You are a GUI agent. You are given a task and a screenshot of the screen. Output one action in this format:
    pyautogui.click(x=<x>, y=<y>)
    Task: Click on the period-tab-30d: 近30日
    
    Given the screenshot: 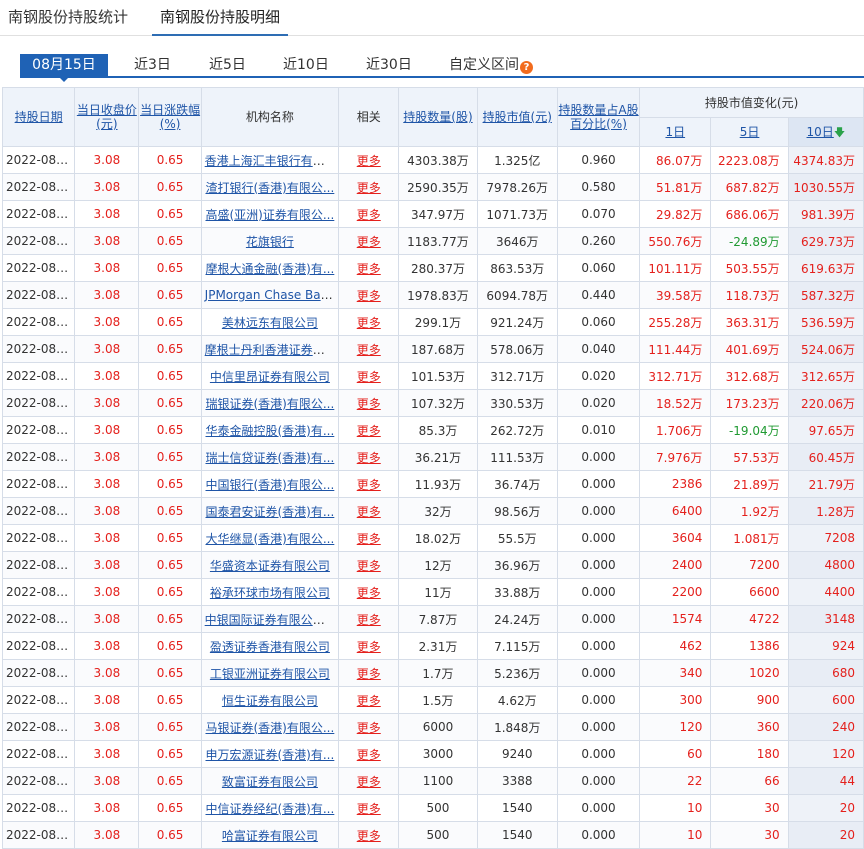 What is the action you would take?
    pyautogui.click(x=389, y=65)
    